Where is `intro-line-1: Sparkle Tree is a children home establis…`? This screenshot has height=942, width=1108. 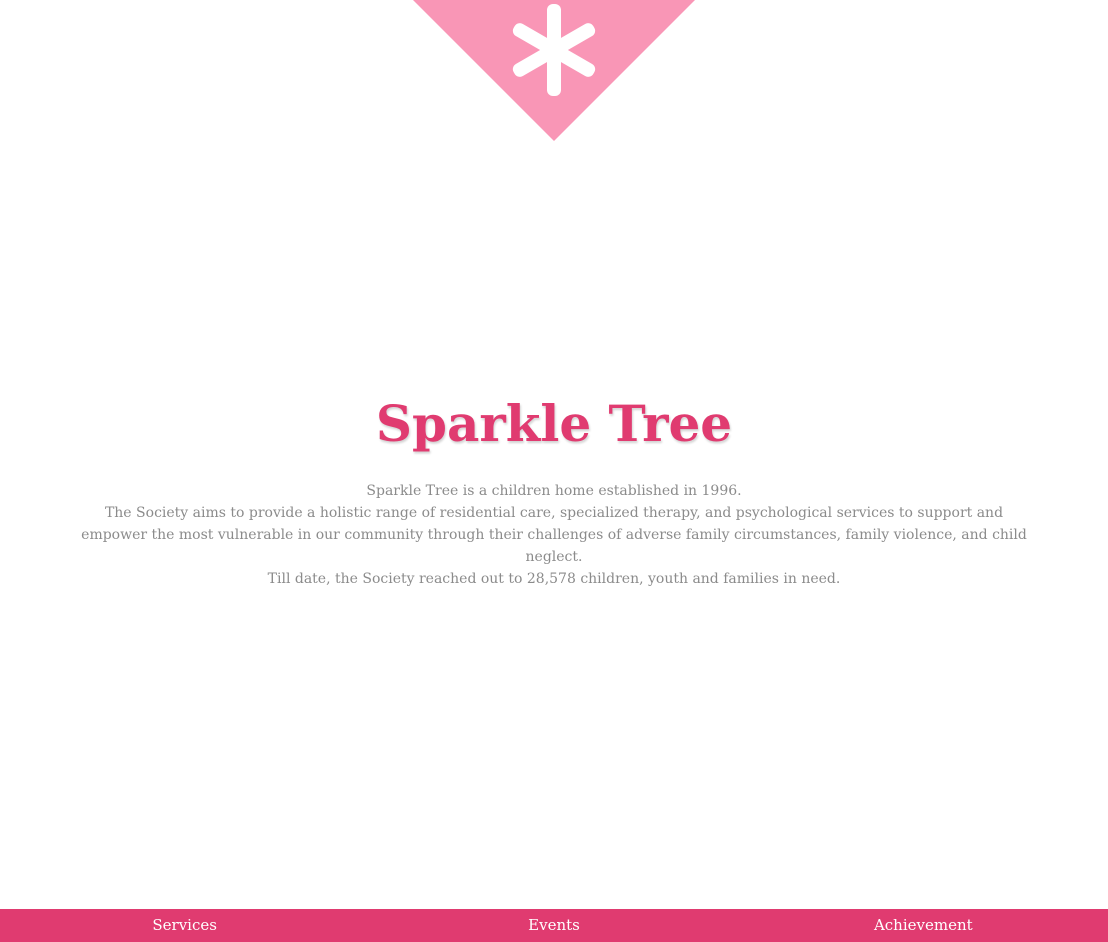
intro-line-1: Sparkle Tree is a children home establis… is located at coordinates (554, 491).